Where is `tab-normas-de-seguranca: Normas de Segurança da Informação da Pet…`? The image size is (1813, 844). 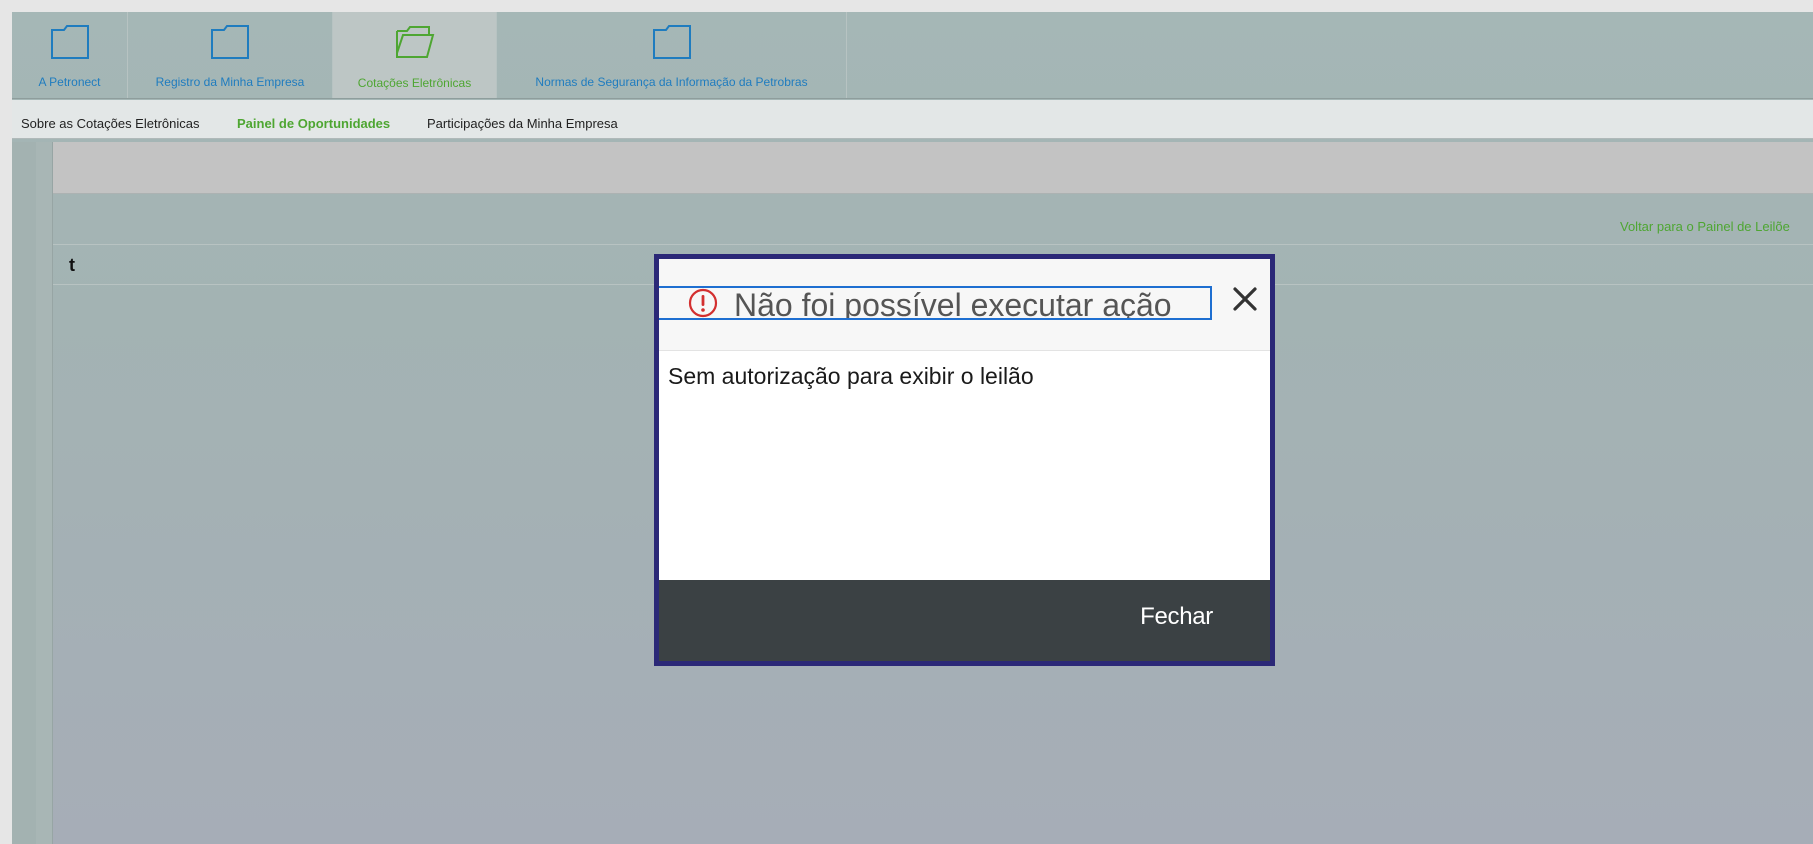
tab-normas-de-seguranca: Normas de Segurança da Informação da Pet… is located at coordinates (672, 55).